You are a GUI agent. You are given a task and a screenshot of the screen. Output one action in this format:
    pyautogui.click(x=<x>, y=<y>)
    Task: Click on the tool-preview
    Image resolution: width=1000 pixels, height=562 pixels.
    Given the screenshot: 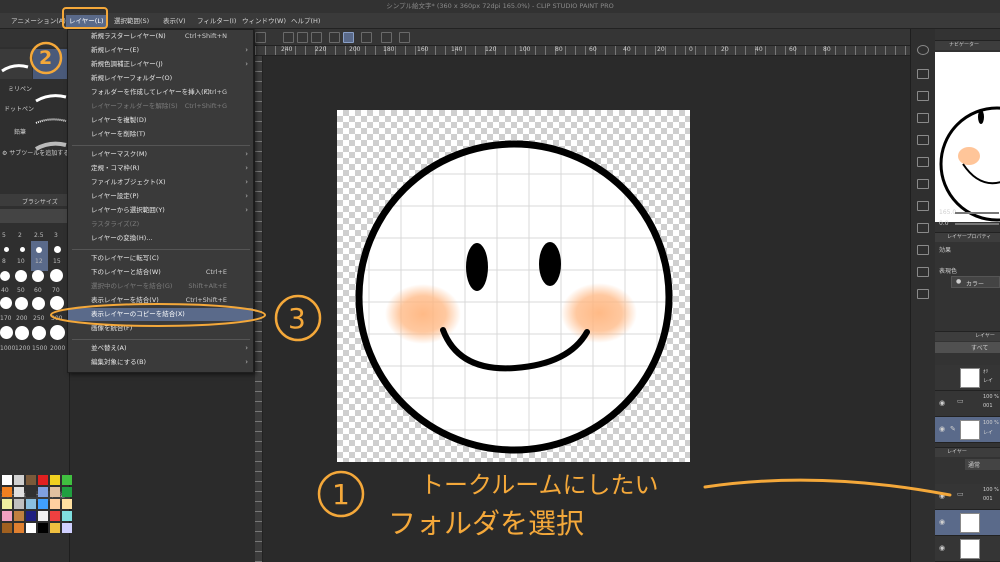 What is the action you would take?
    pyautogui.click(x=16, y=64)
    